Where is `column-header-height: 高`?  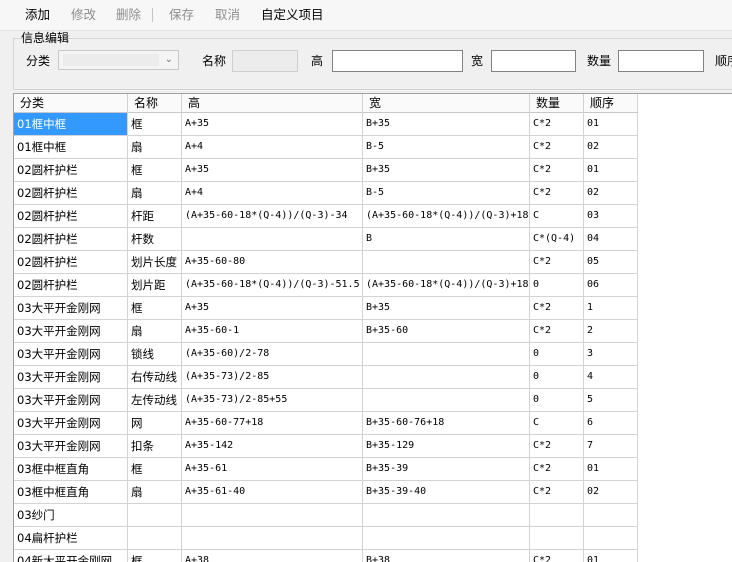 column-header-height: 高 is located at coordinates (272, 103).